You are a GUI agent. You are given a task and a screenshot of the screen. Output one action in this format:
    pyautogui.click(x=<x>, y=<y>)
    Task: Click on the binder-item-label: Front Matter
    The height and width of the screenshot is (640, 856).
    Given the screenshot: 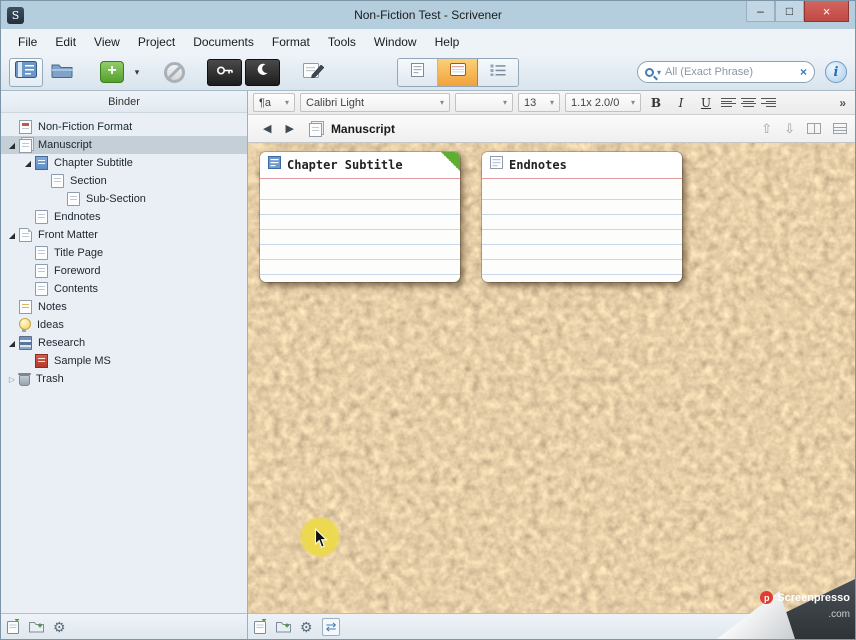 What is the action you would take?
    pyautogui.click(x=68, y=235)
    